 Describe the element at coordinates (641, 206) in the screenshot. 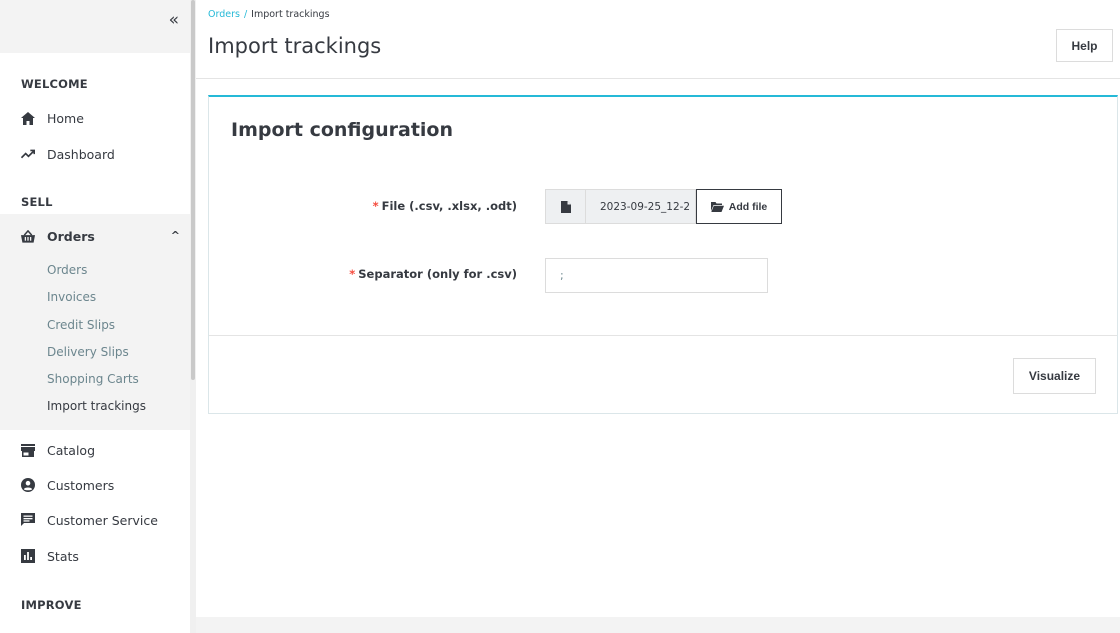

I see `file-name-display: 2023-09-25_12-2` at that location.